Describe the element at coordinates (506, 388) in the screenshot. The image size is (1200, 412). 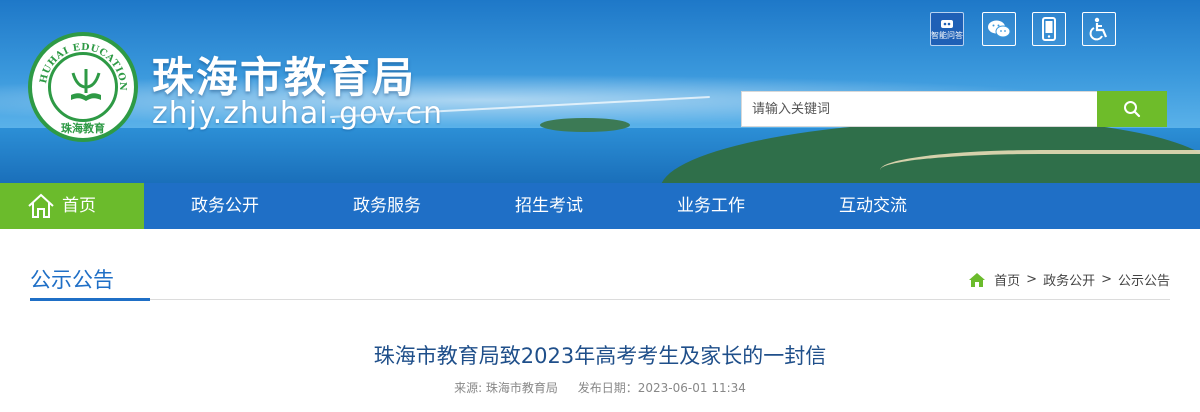
I see `article-source: 来源: 珠海市教育局` at that location.